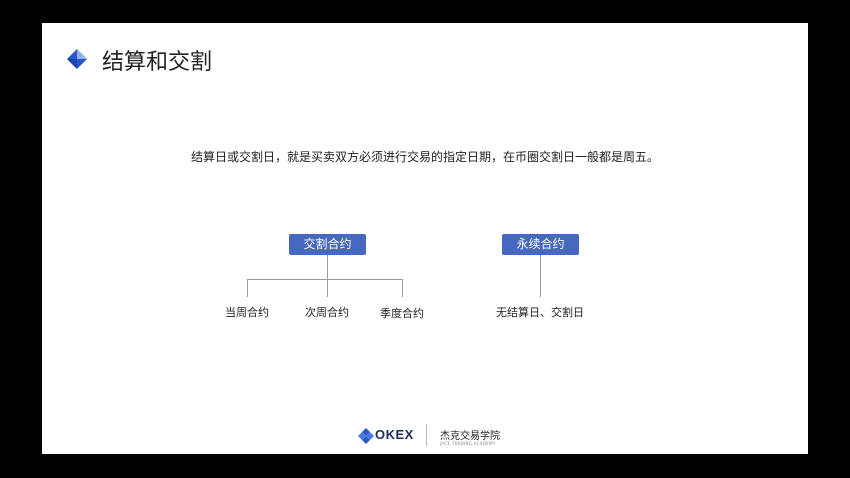  I want to click on leaf-weekly-contract: 当周合约, so click(247, 312).